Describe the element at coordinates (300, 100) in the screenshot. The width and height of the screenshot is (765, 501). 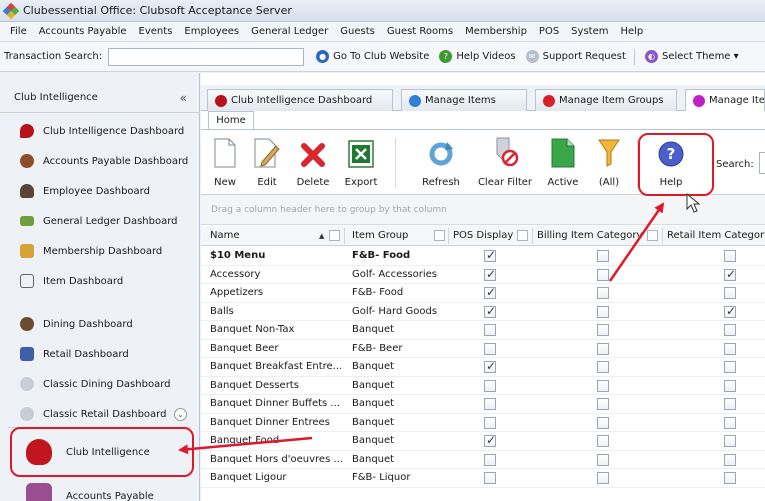
I see `tab-club-intelligence-dashboard: Club Intelligence Dashboard` at that location.